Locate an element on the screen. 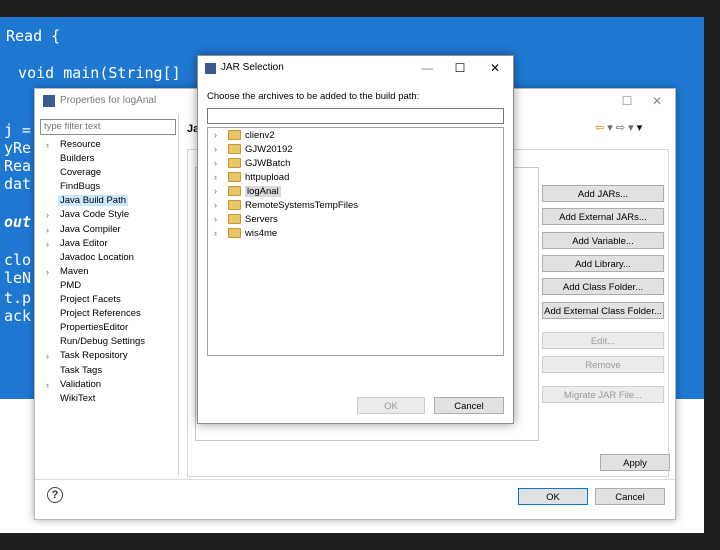 This screenshot has width=720, height=550. tree-item-label: logAnal is located at coordinates (263, 191).